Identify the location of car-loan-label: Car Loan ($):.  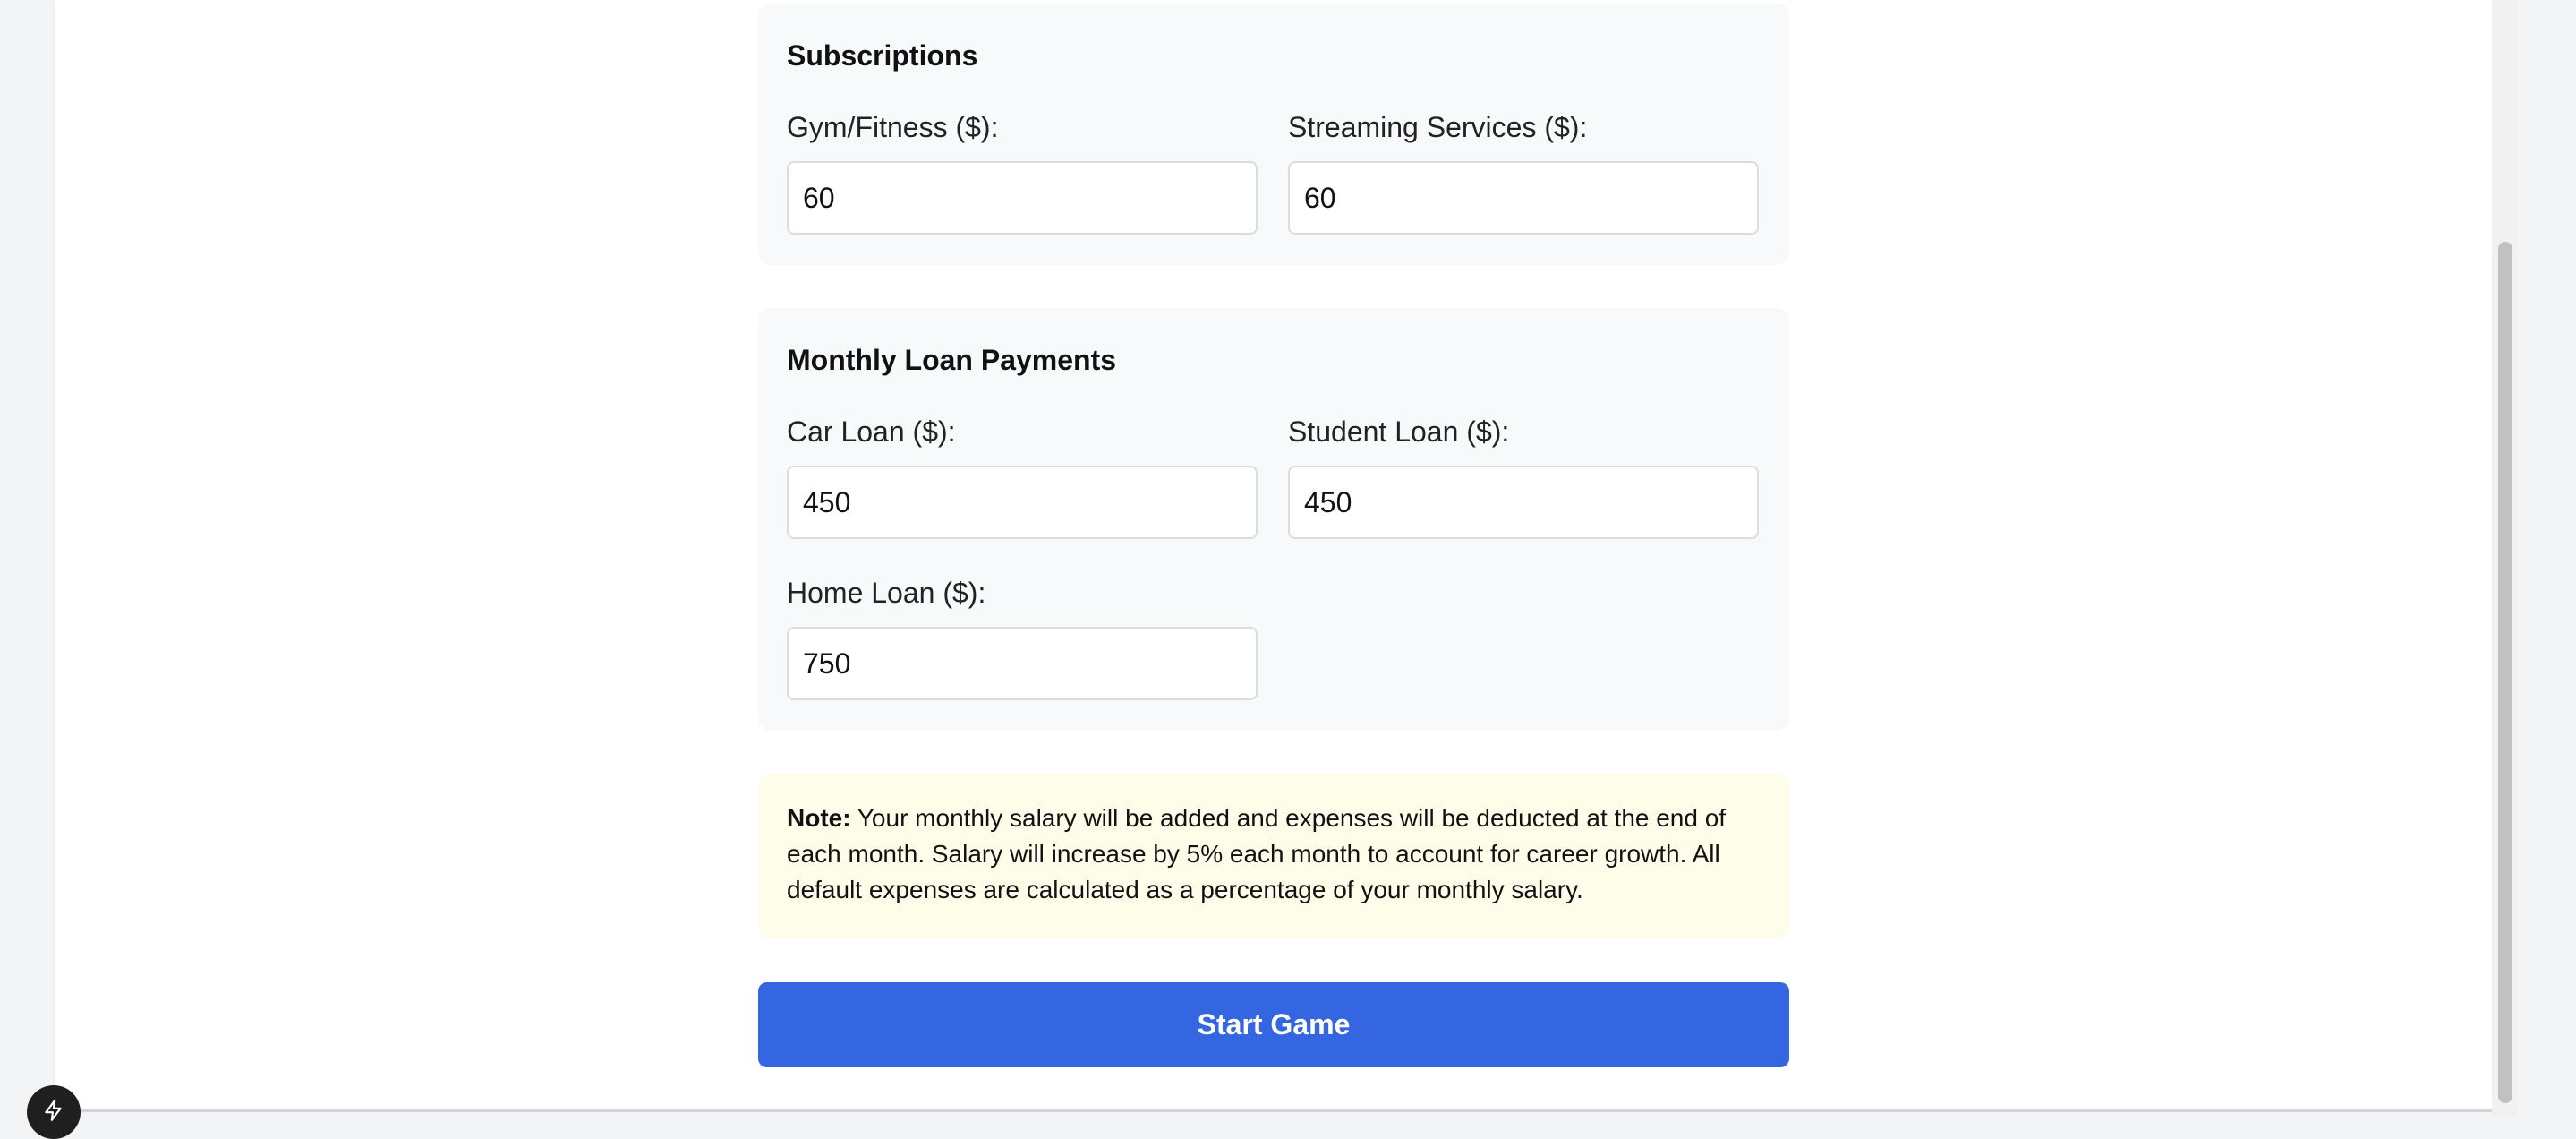
(871, 432).